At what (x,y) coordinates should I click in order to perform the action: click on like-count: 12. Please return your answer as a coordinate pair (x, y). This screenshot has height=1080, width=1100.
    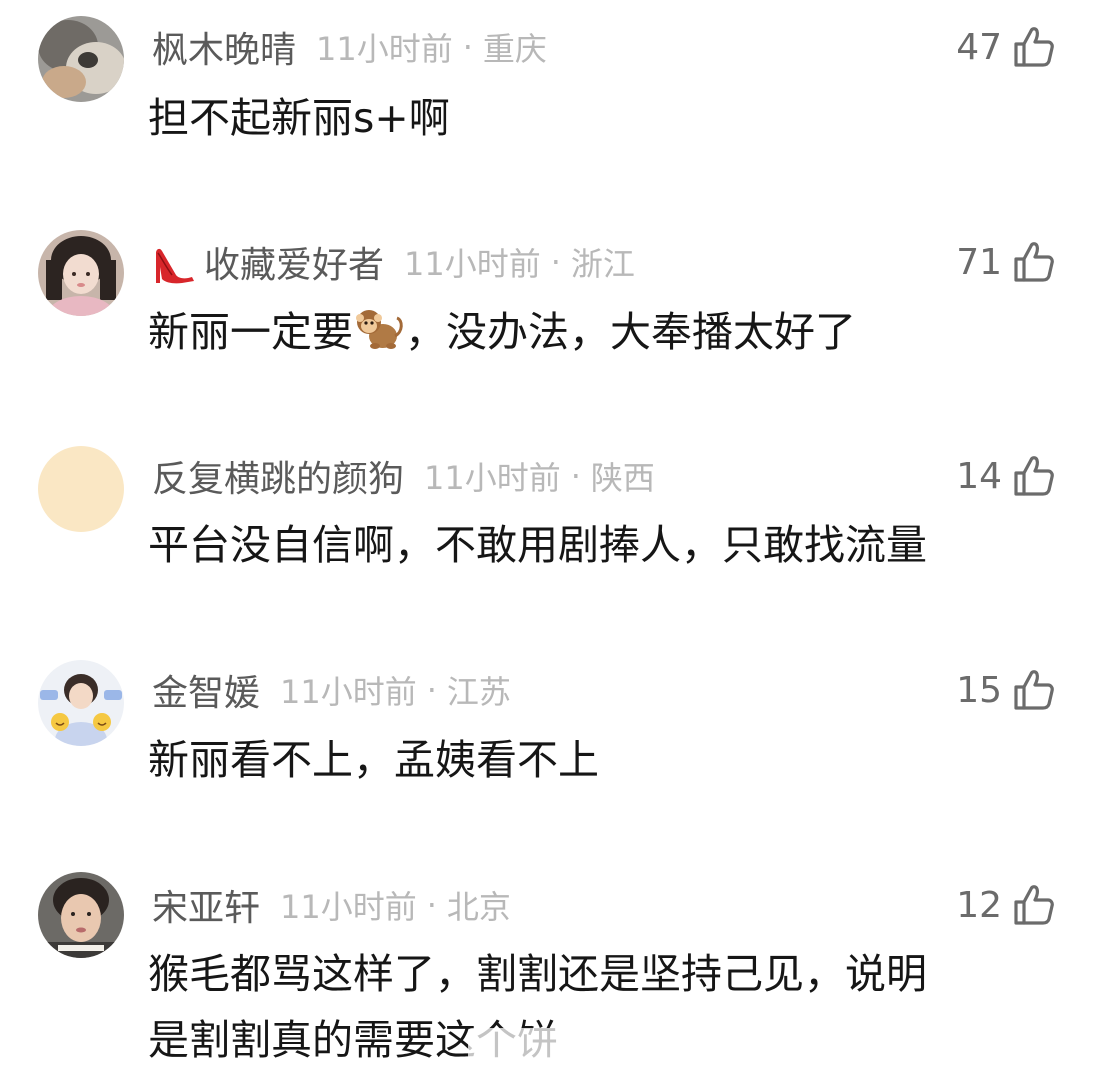
    Looking at the image, I should click on (979, 905).